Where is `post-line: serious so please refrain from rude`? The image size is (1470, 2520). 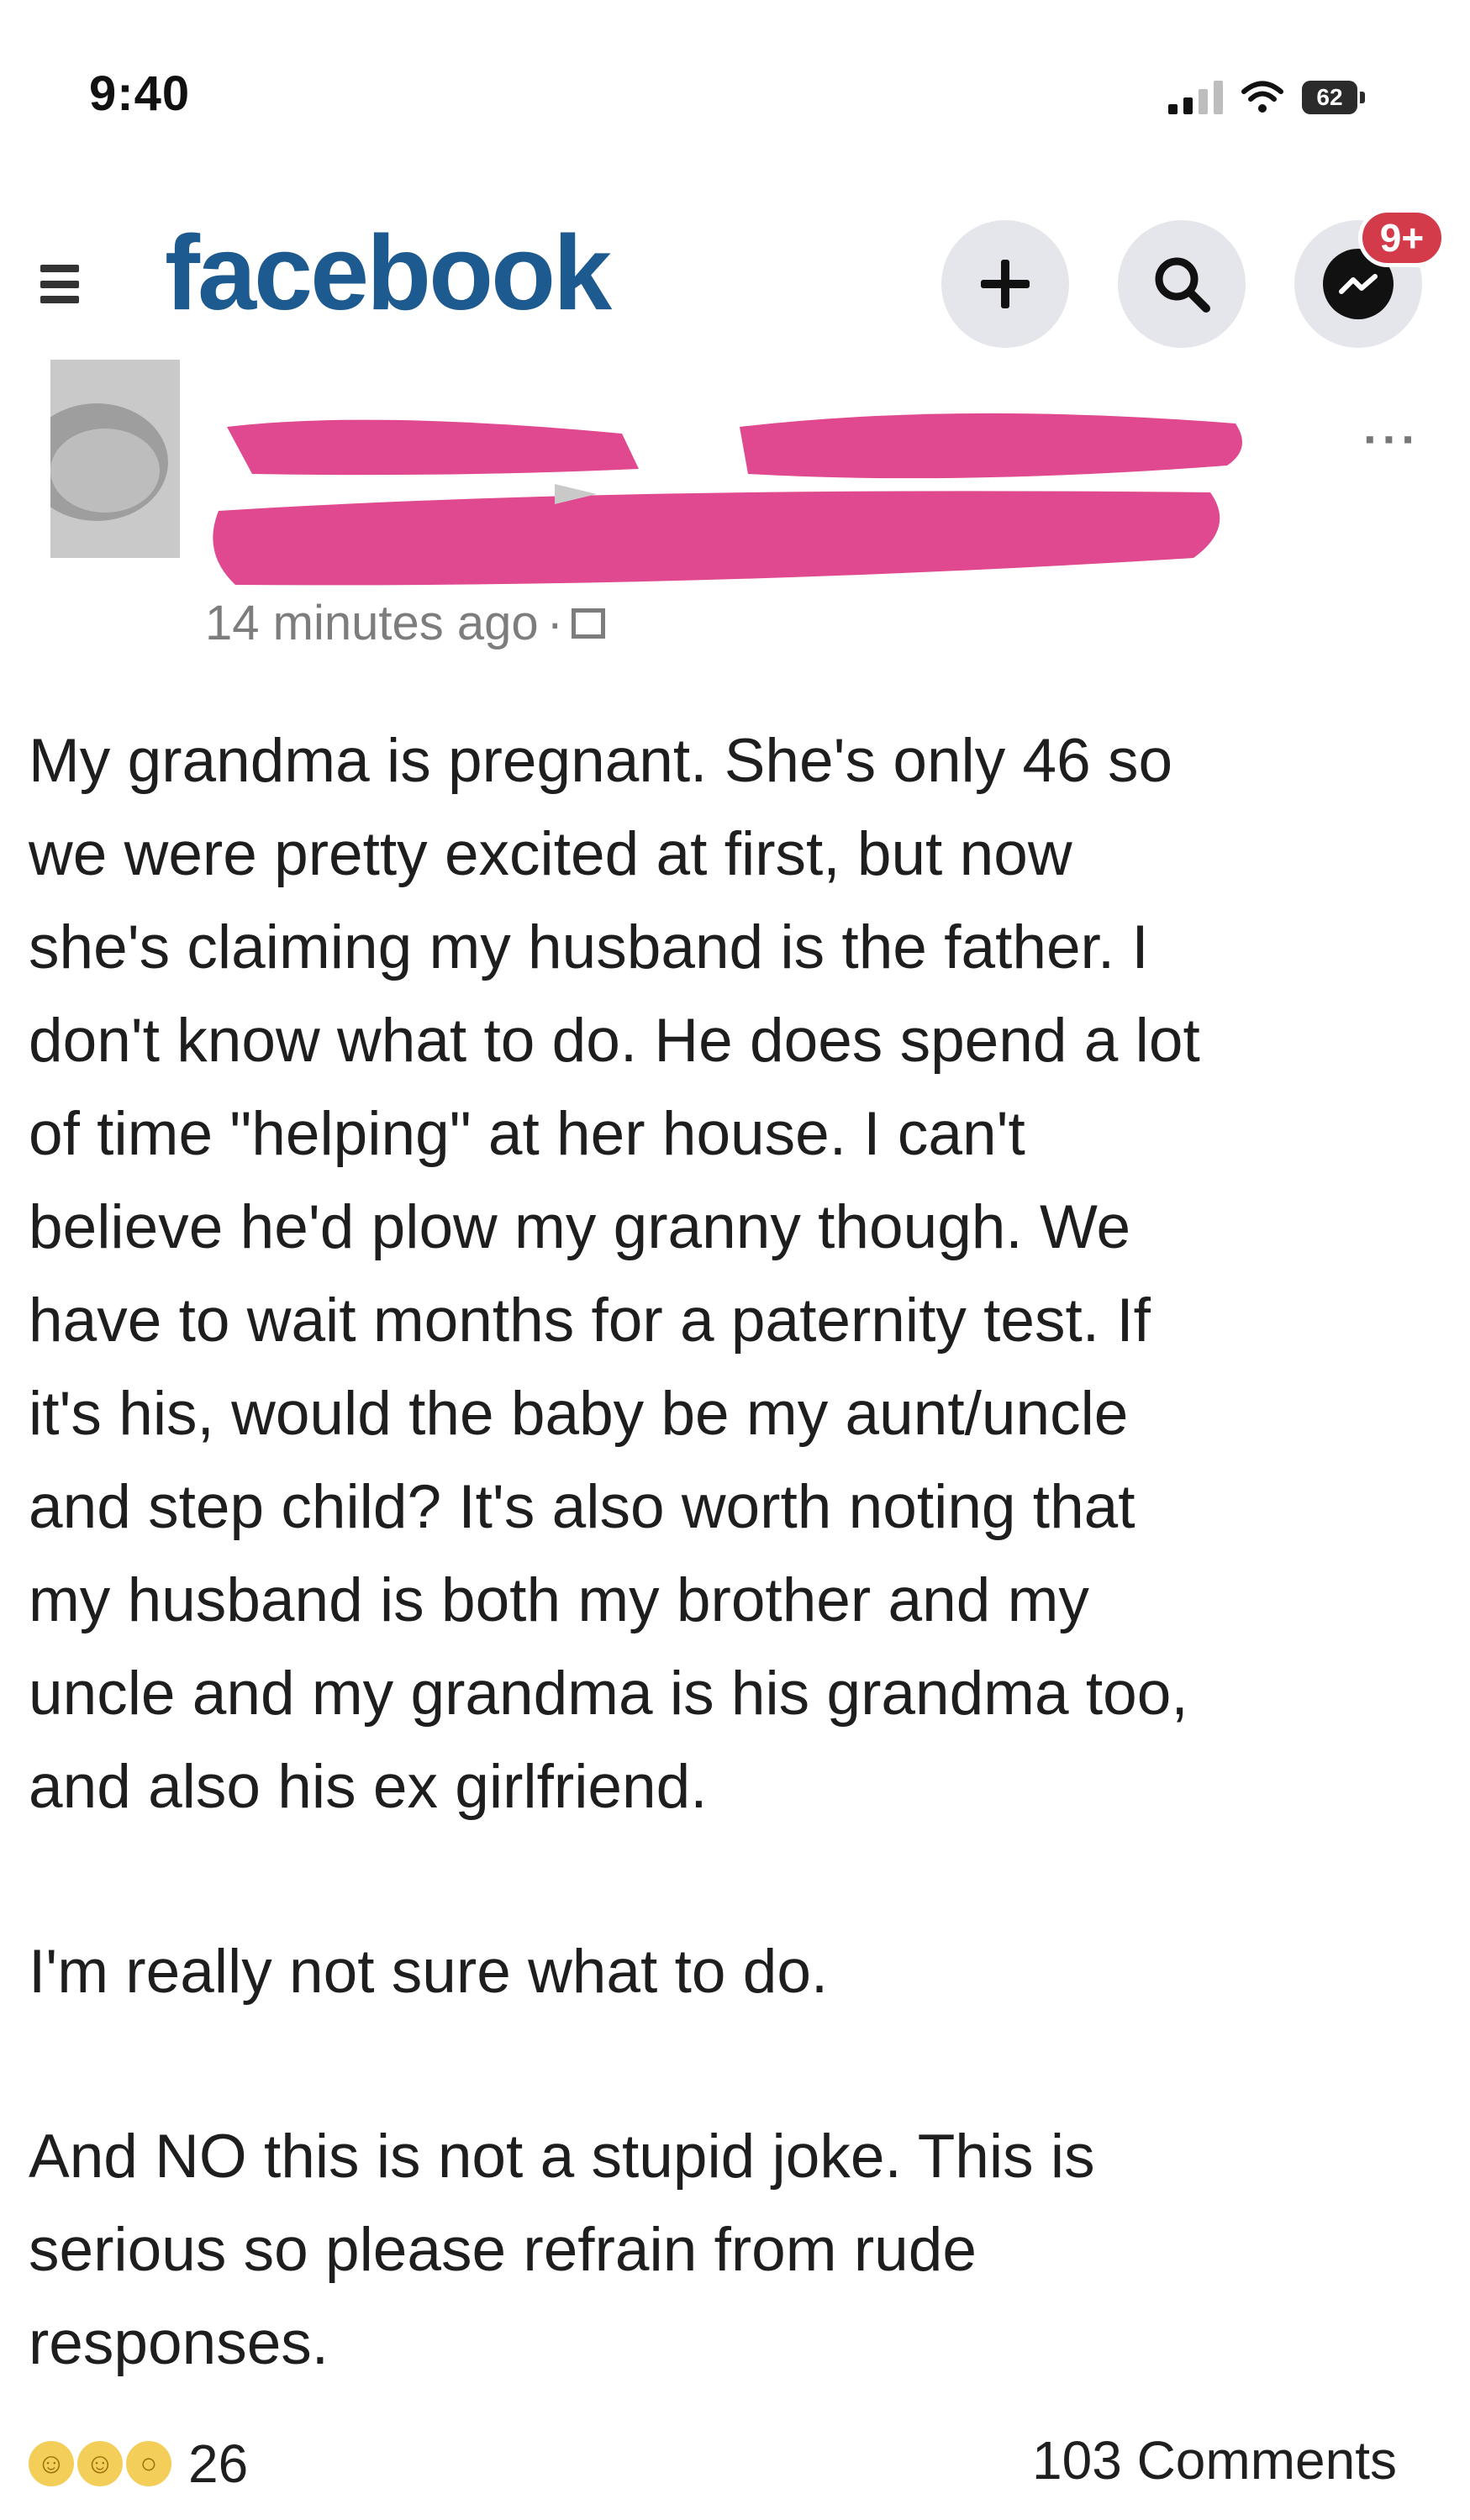 post-line: serious so please refrain from rude is located at coordinates (503, 2250).